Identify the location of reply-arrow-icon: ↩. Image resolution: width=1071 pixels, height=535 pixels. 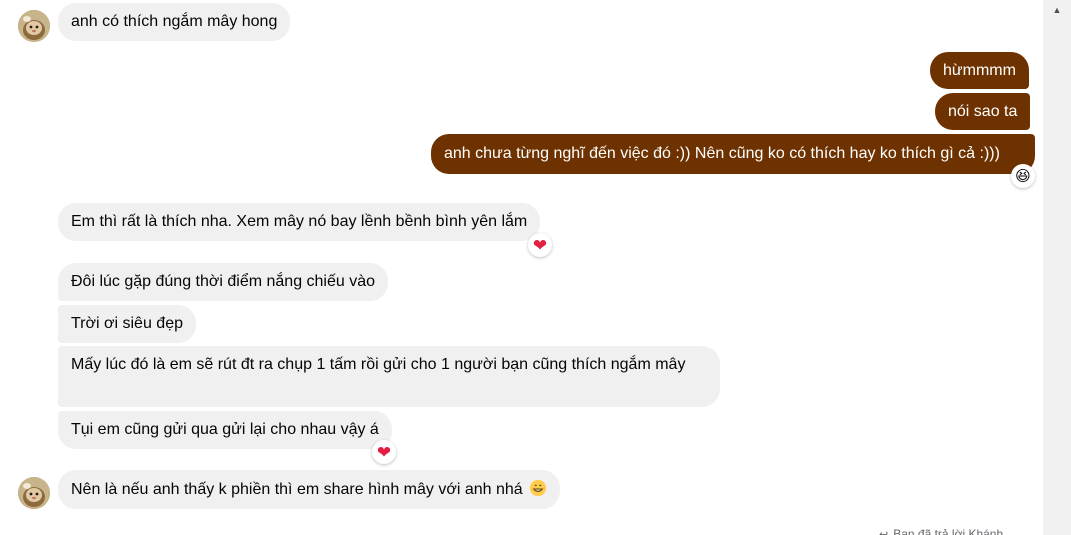
(884, 532).